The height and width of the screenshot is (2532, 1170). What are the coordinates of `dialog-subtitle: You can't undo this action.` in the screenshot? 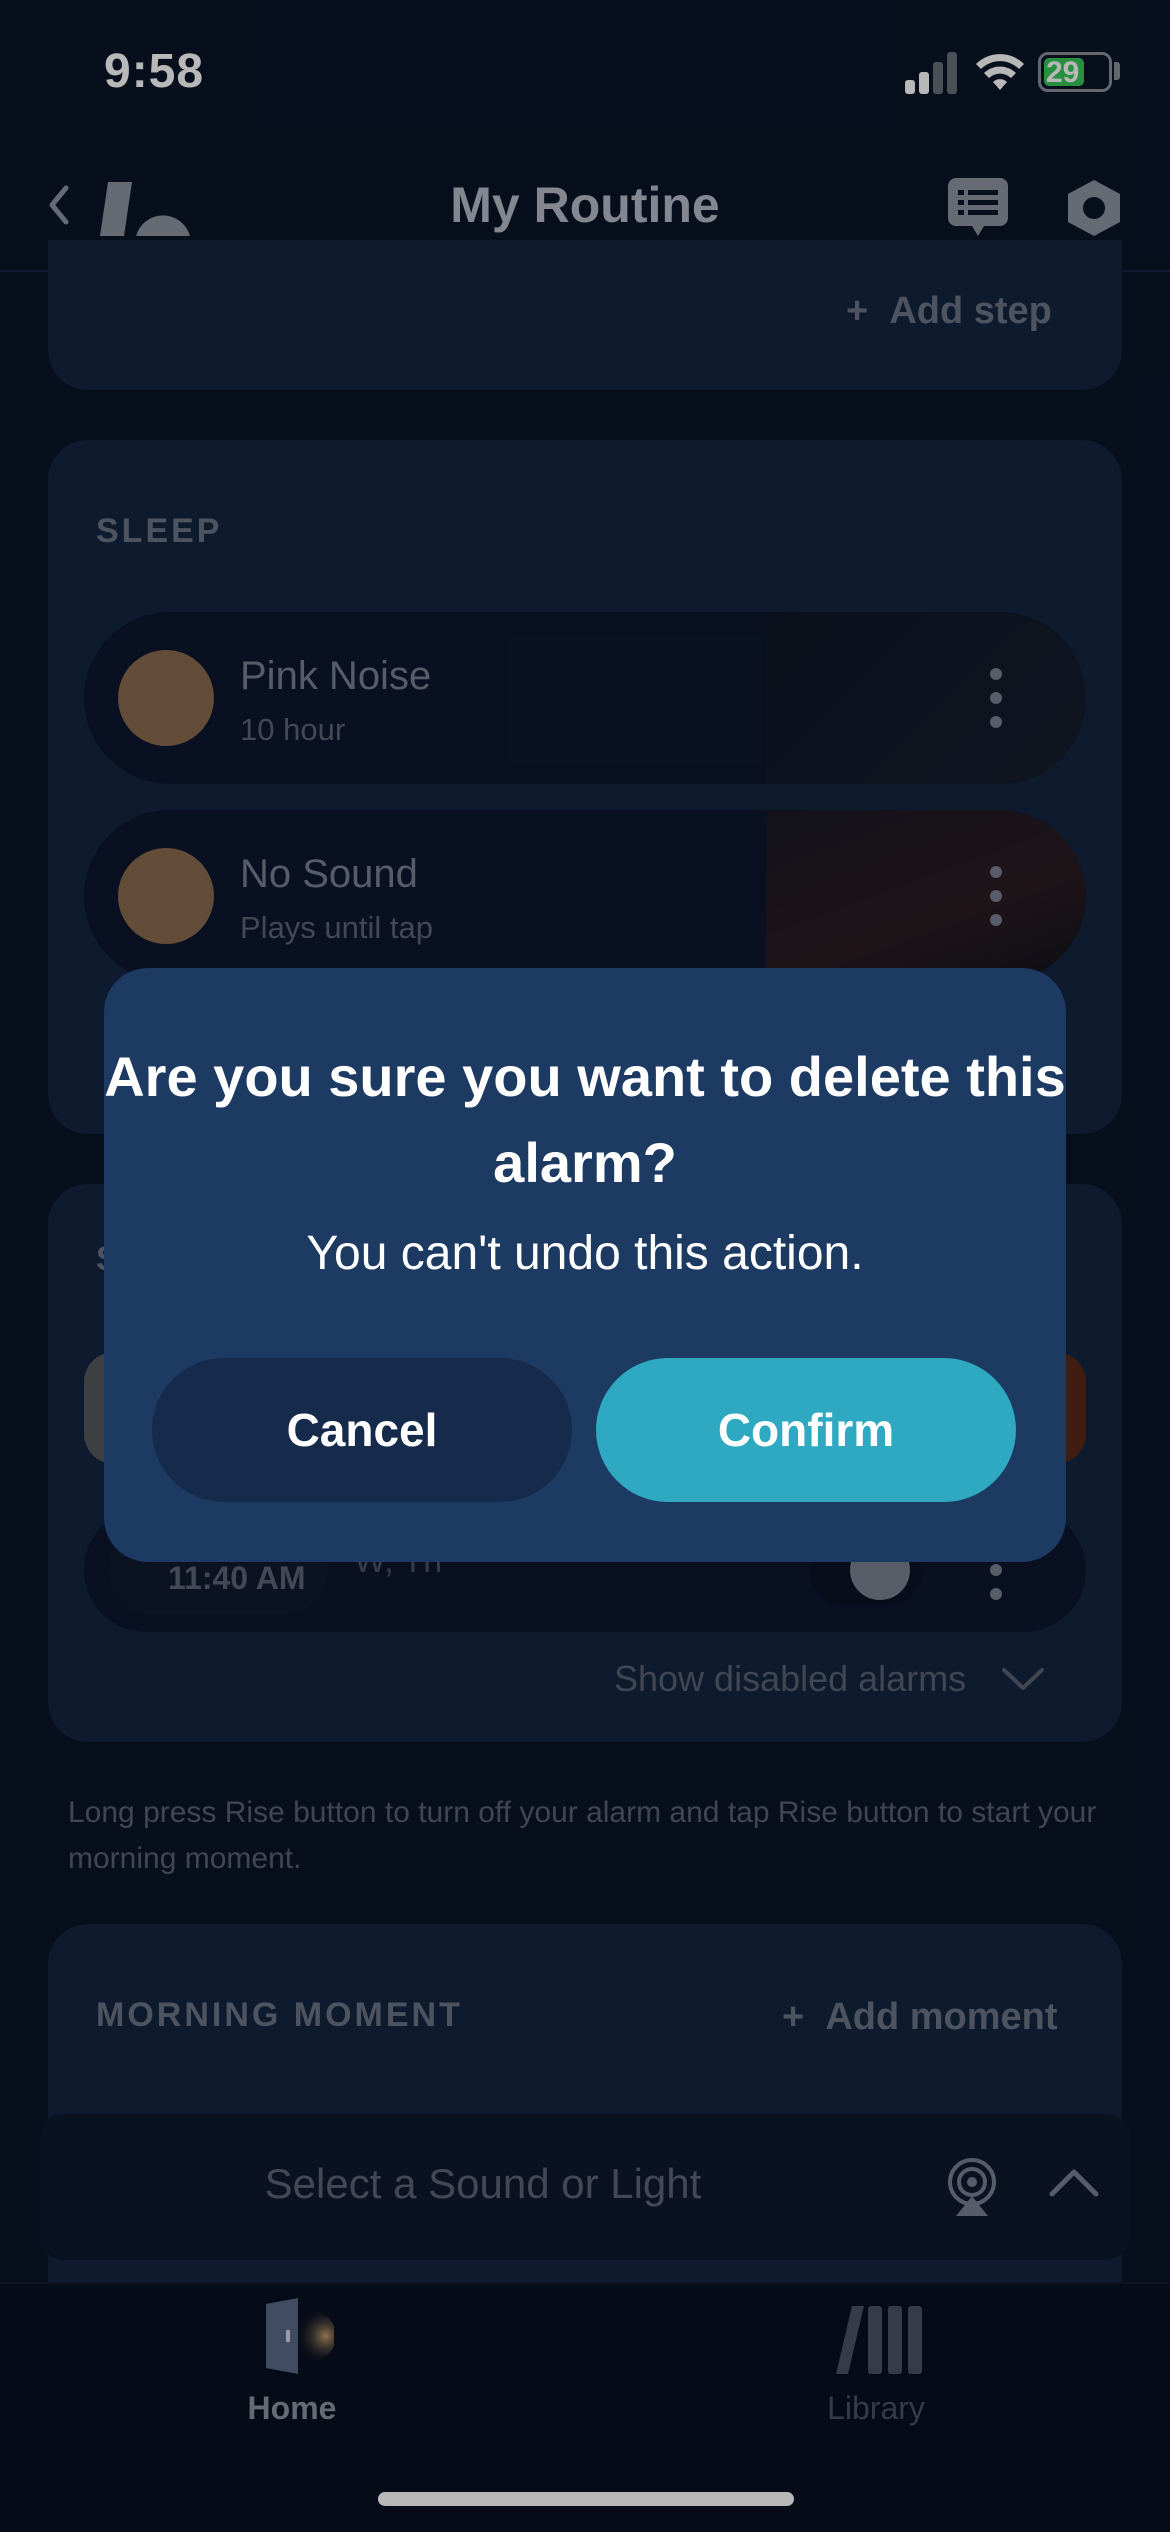 It's located at (585, 1253).